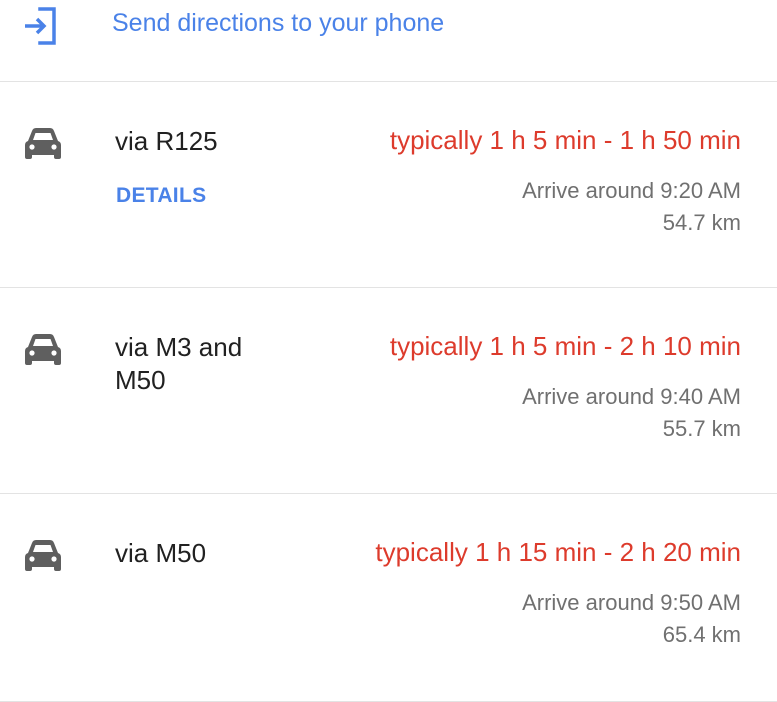  Describe the element at coordinates (388, 41) in the screenshot. I see `send-directions-row: Send directions to your phone` at that location.